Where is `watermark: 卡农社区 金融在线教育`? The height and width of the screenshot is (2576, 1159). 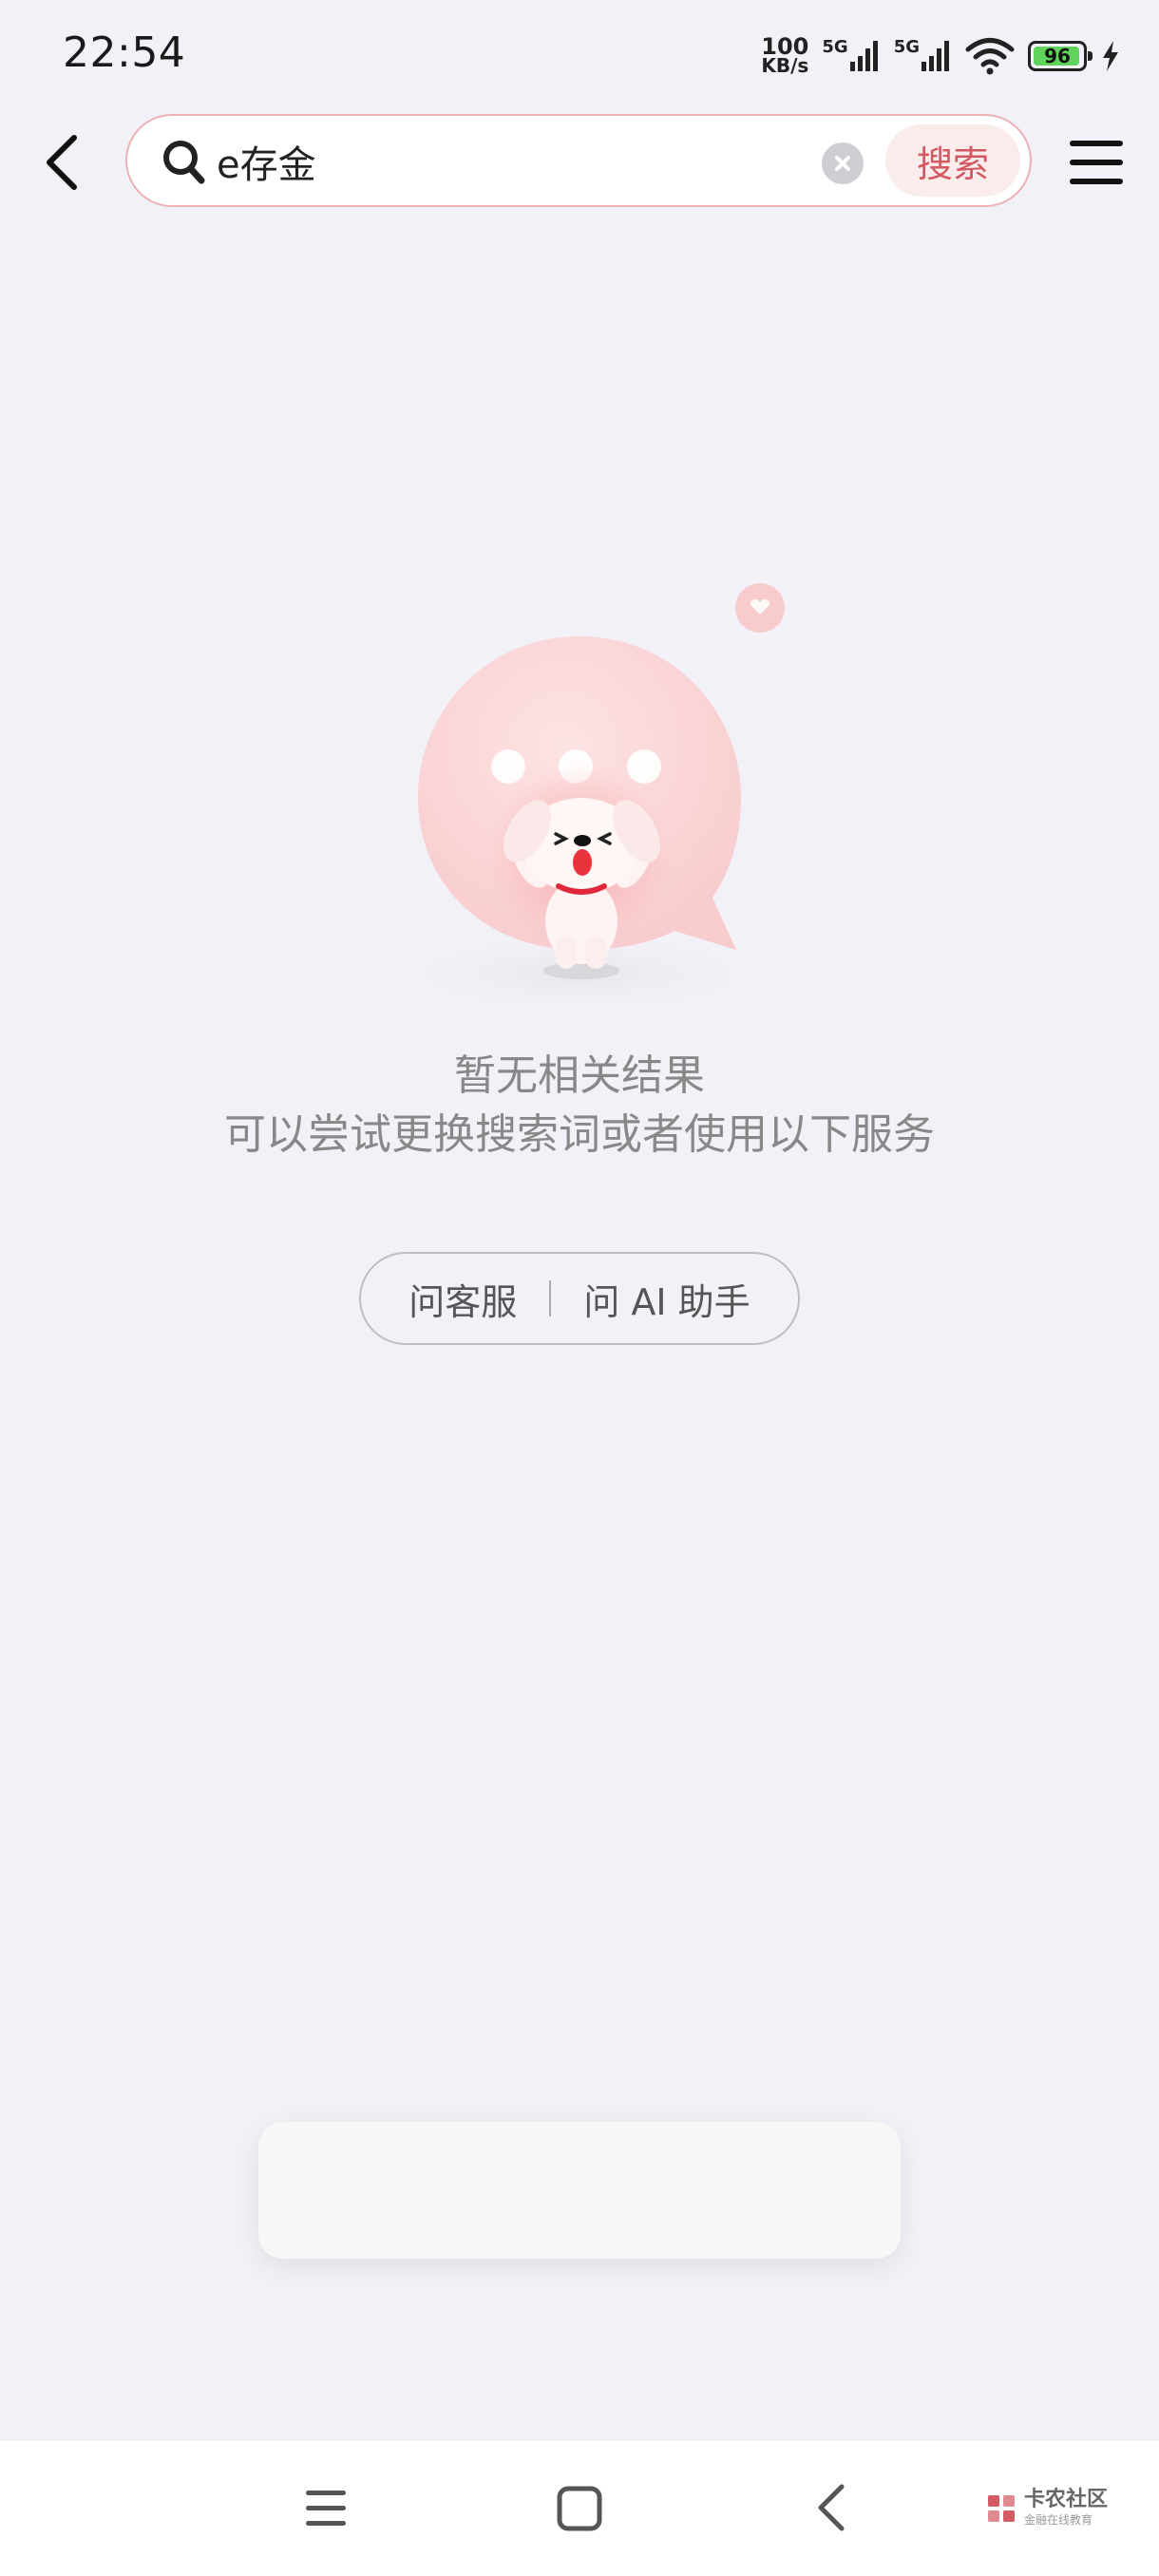 watermark: 卡农社区 金融在线教育 is located at coordinates (1052, 2507).